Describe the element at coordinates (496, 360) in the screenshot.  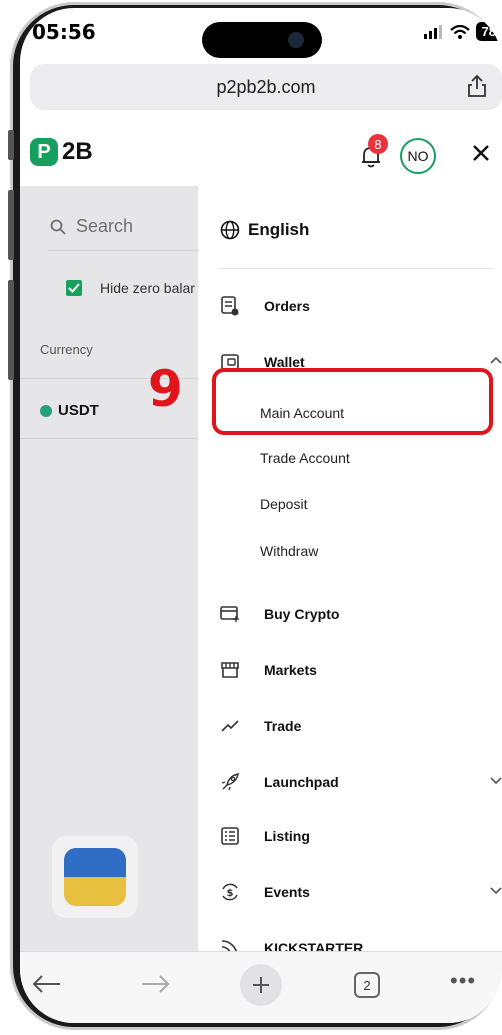
I see `chevron-up-icon` at that location.